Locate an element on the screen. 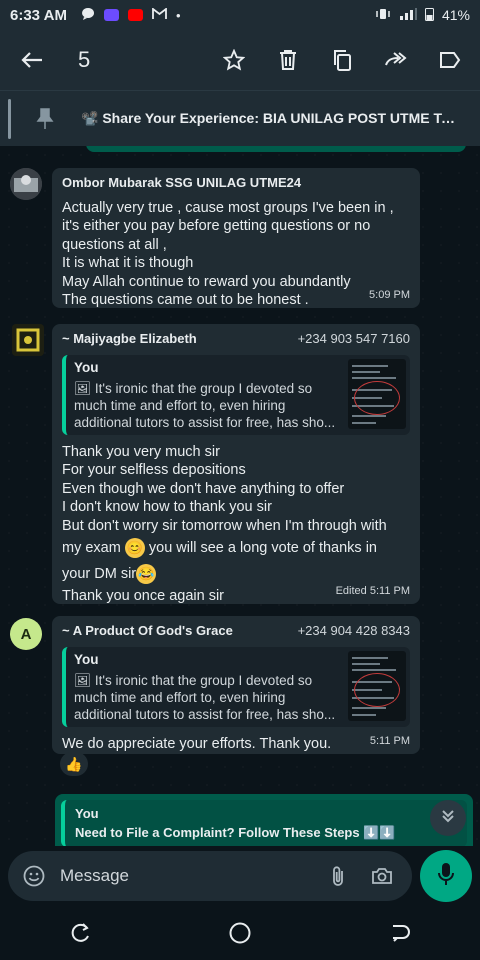  pin-icon is located at coordinates (45, 119).